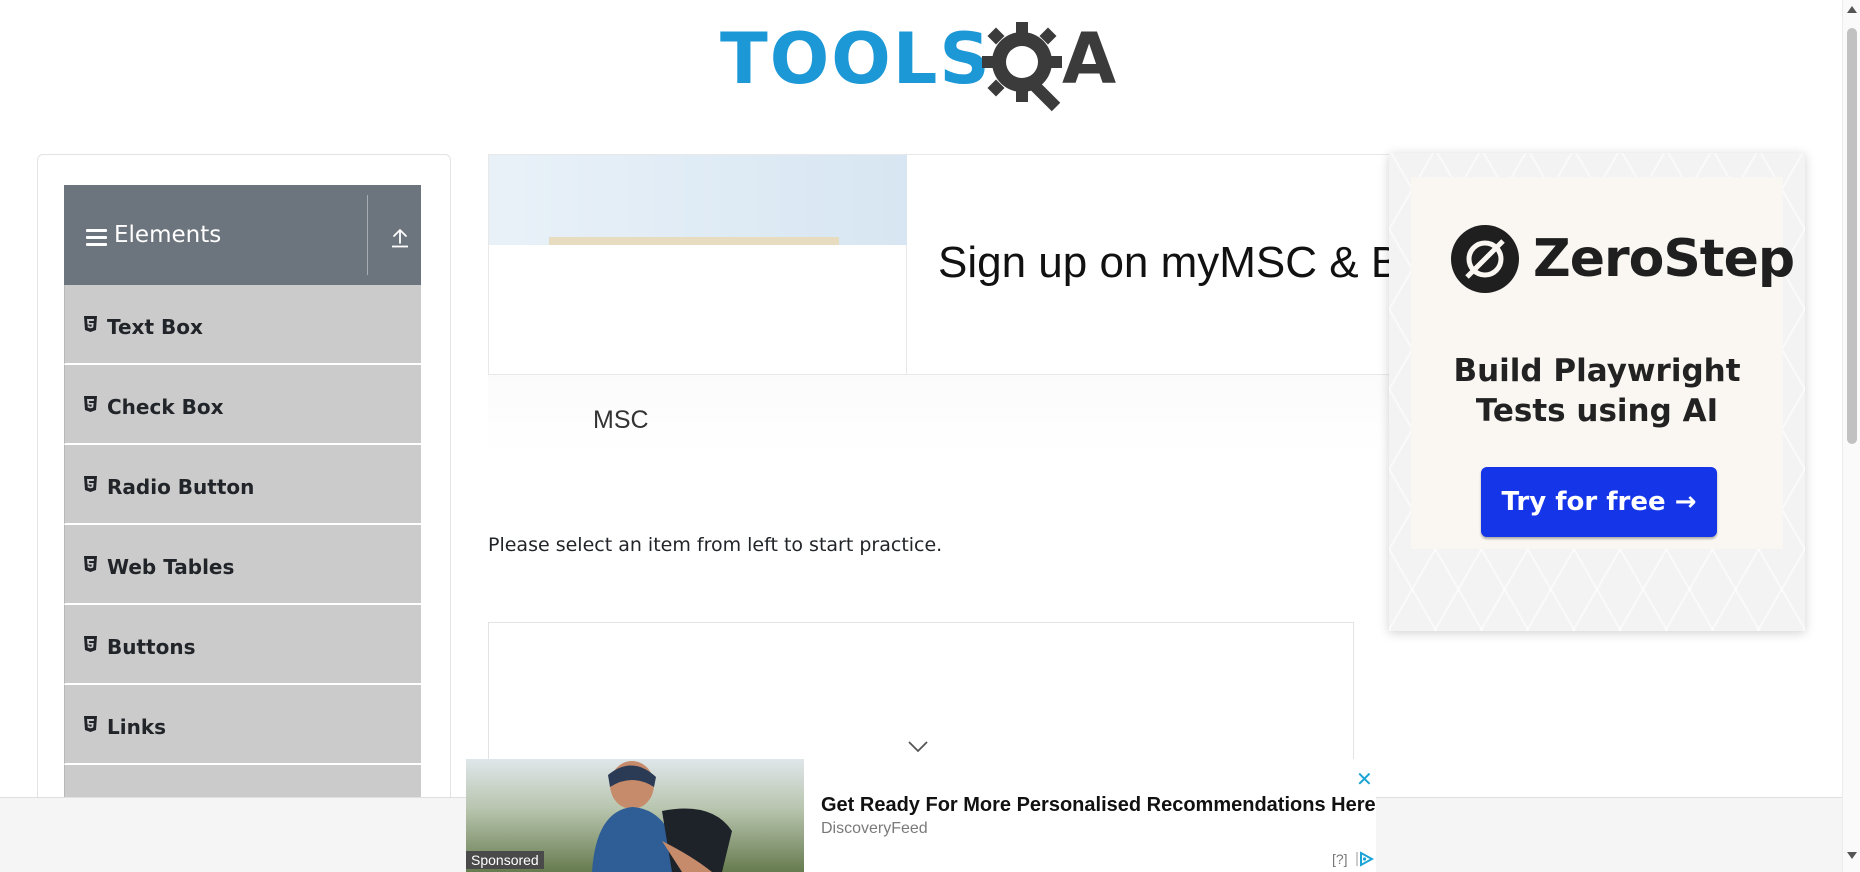  What do you see at coordinates (662, 816) in the screenshot?
I see `hiker-image` at bounding box center [662, 816].